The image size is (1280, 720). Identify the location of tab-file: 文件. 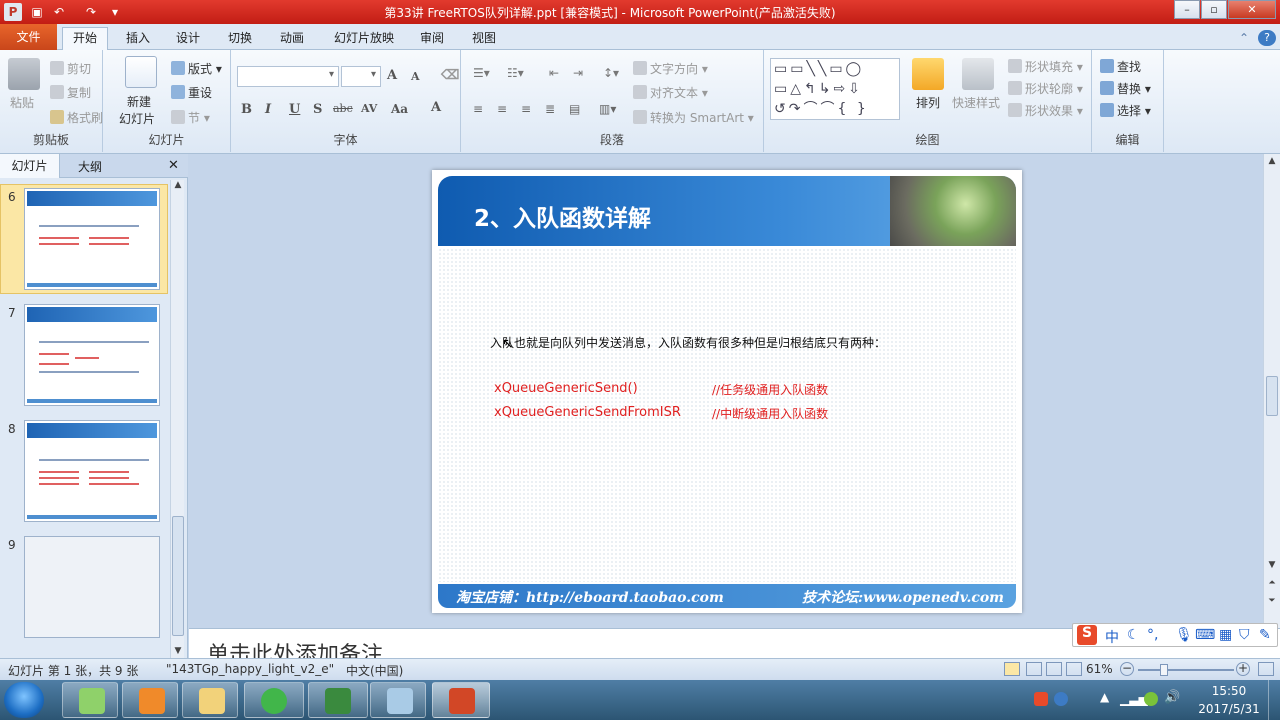
(28, 37).